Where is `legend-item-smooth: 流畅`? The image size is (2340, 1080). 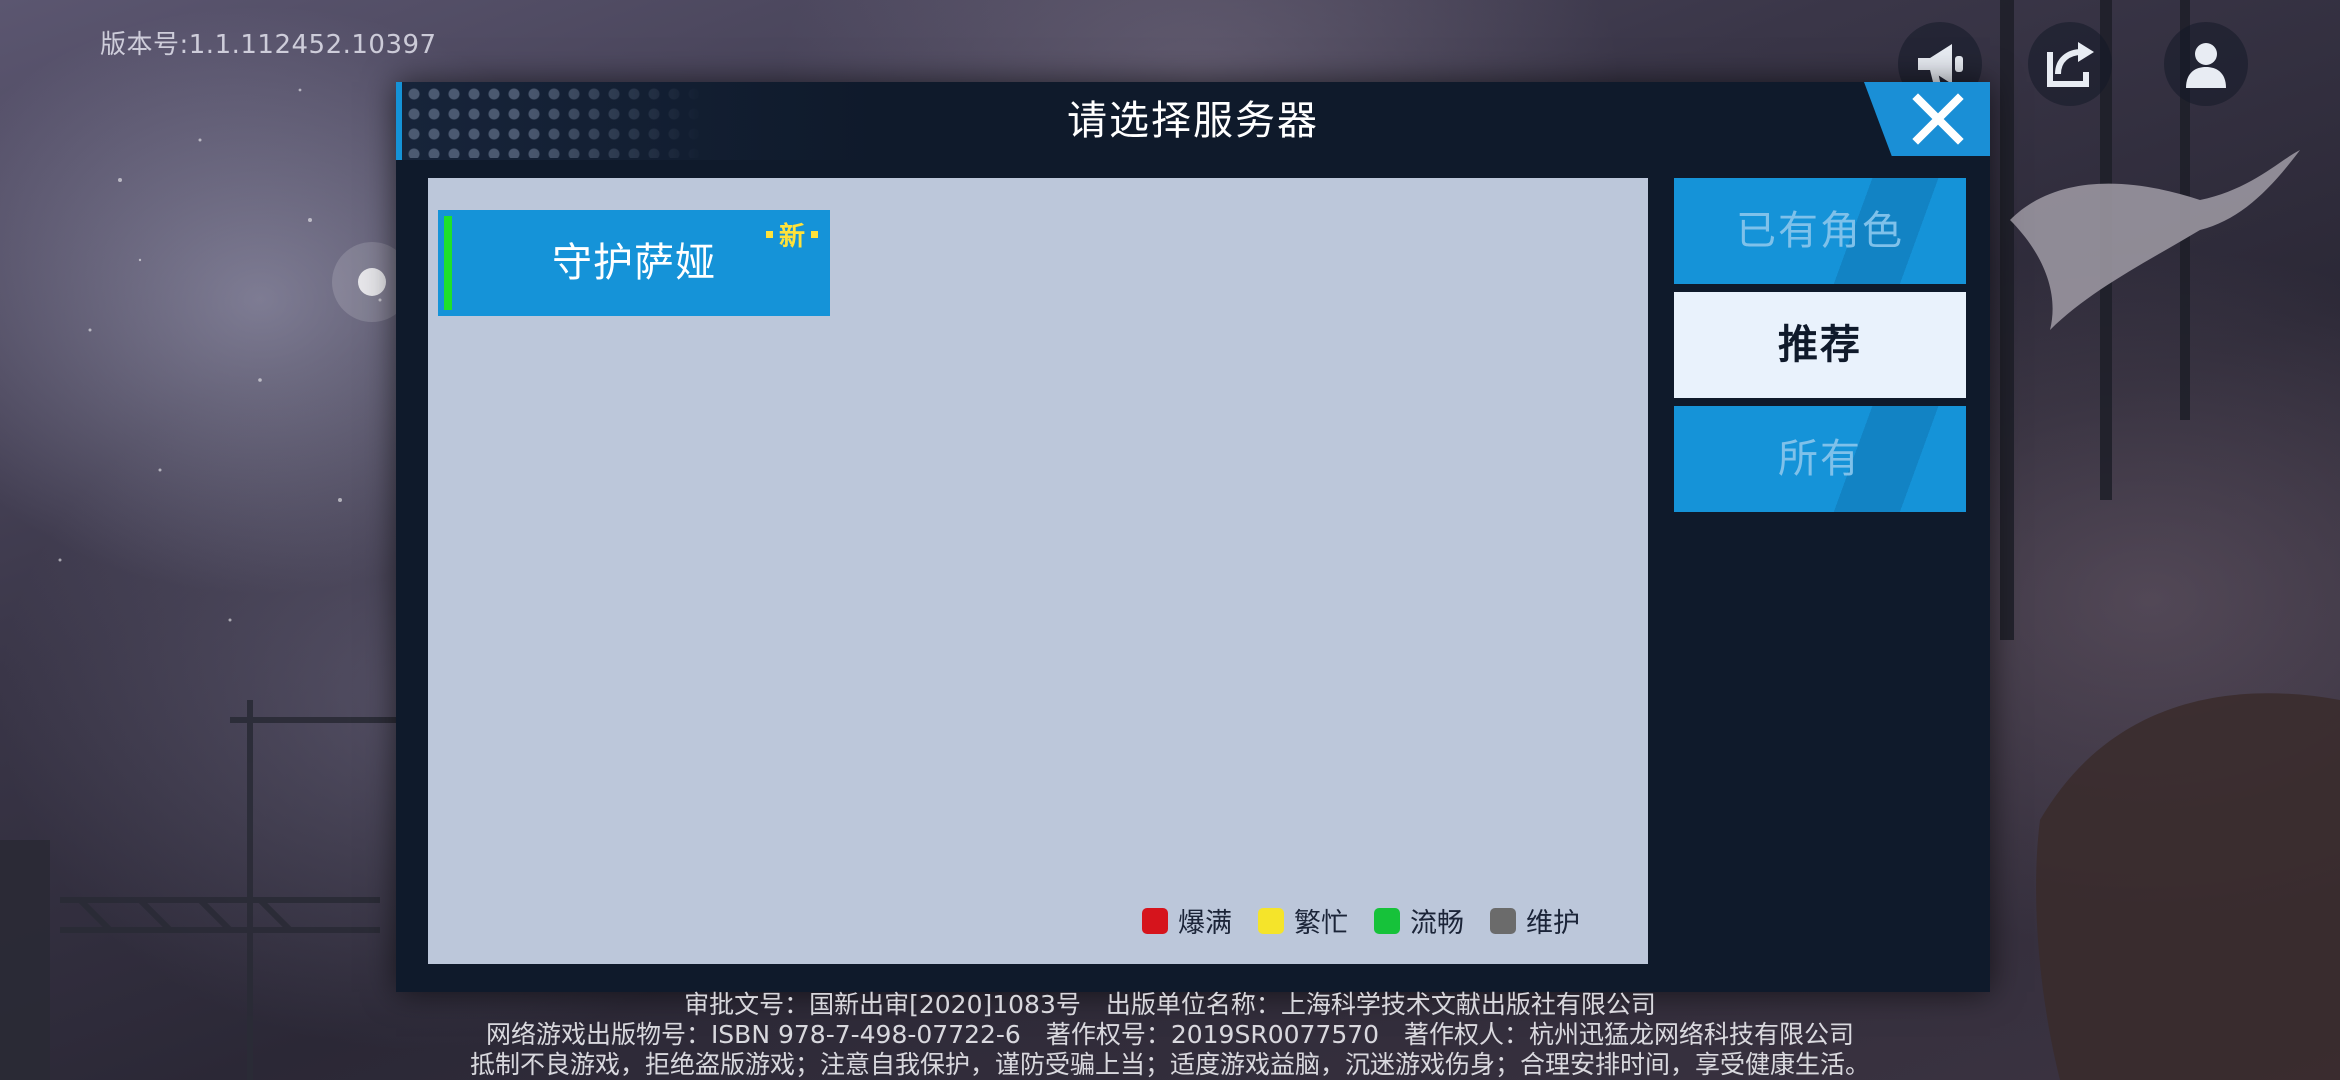 legend-item-smooth: 流畅 is located at coordinates (1419, 920).